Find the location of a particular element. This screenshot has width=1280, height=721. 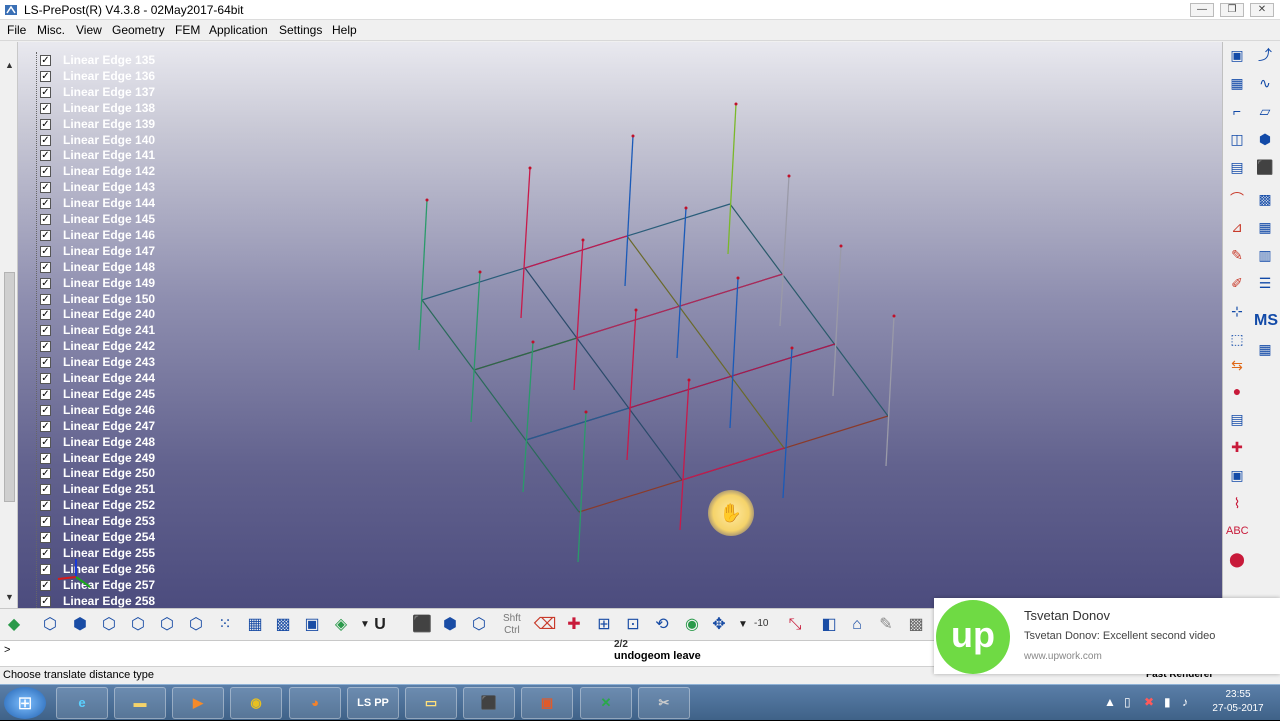

rotate-icon: ⟲ is located at coordinates (662, 625).